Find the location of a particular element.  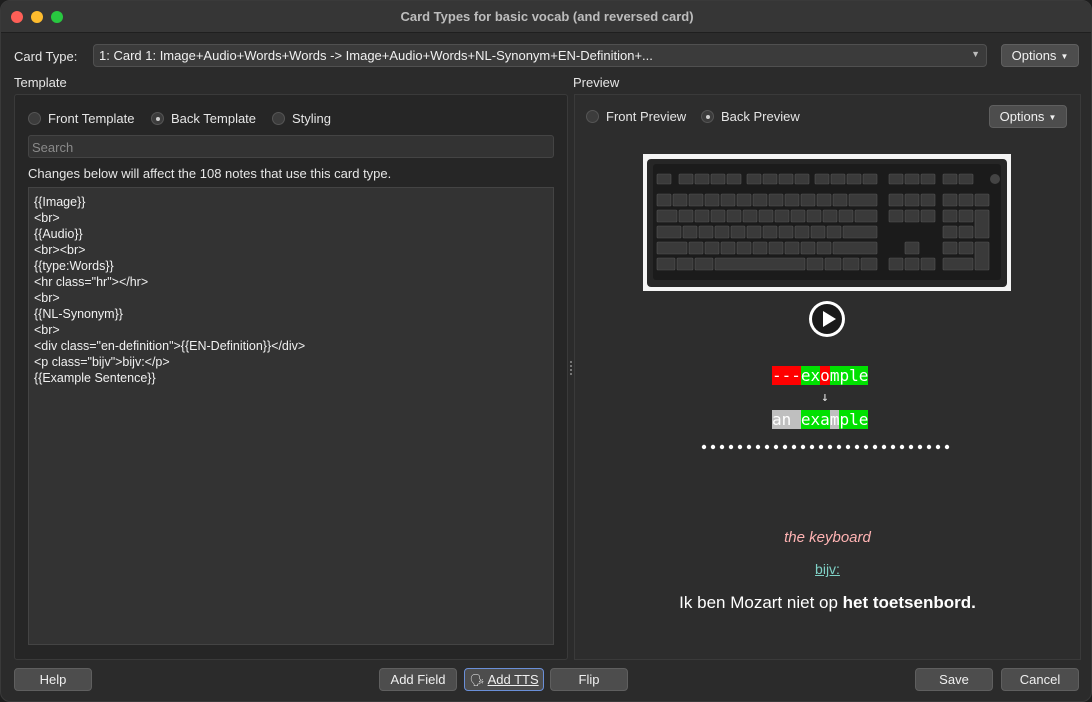

back-preview-radio: Back Preview is located at coordinates (750, 116).